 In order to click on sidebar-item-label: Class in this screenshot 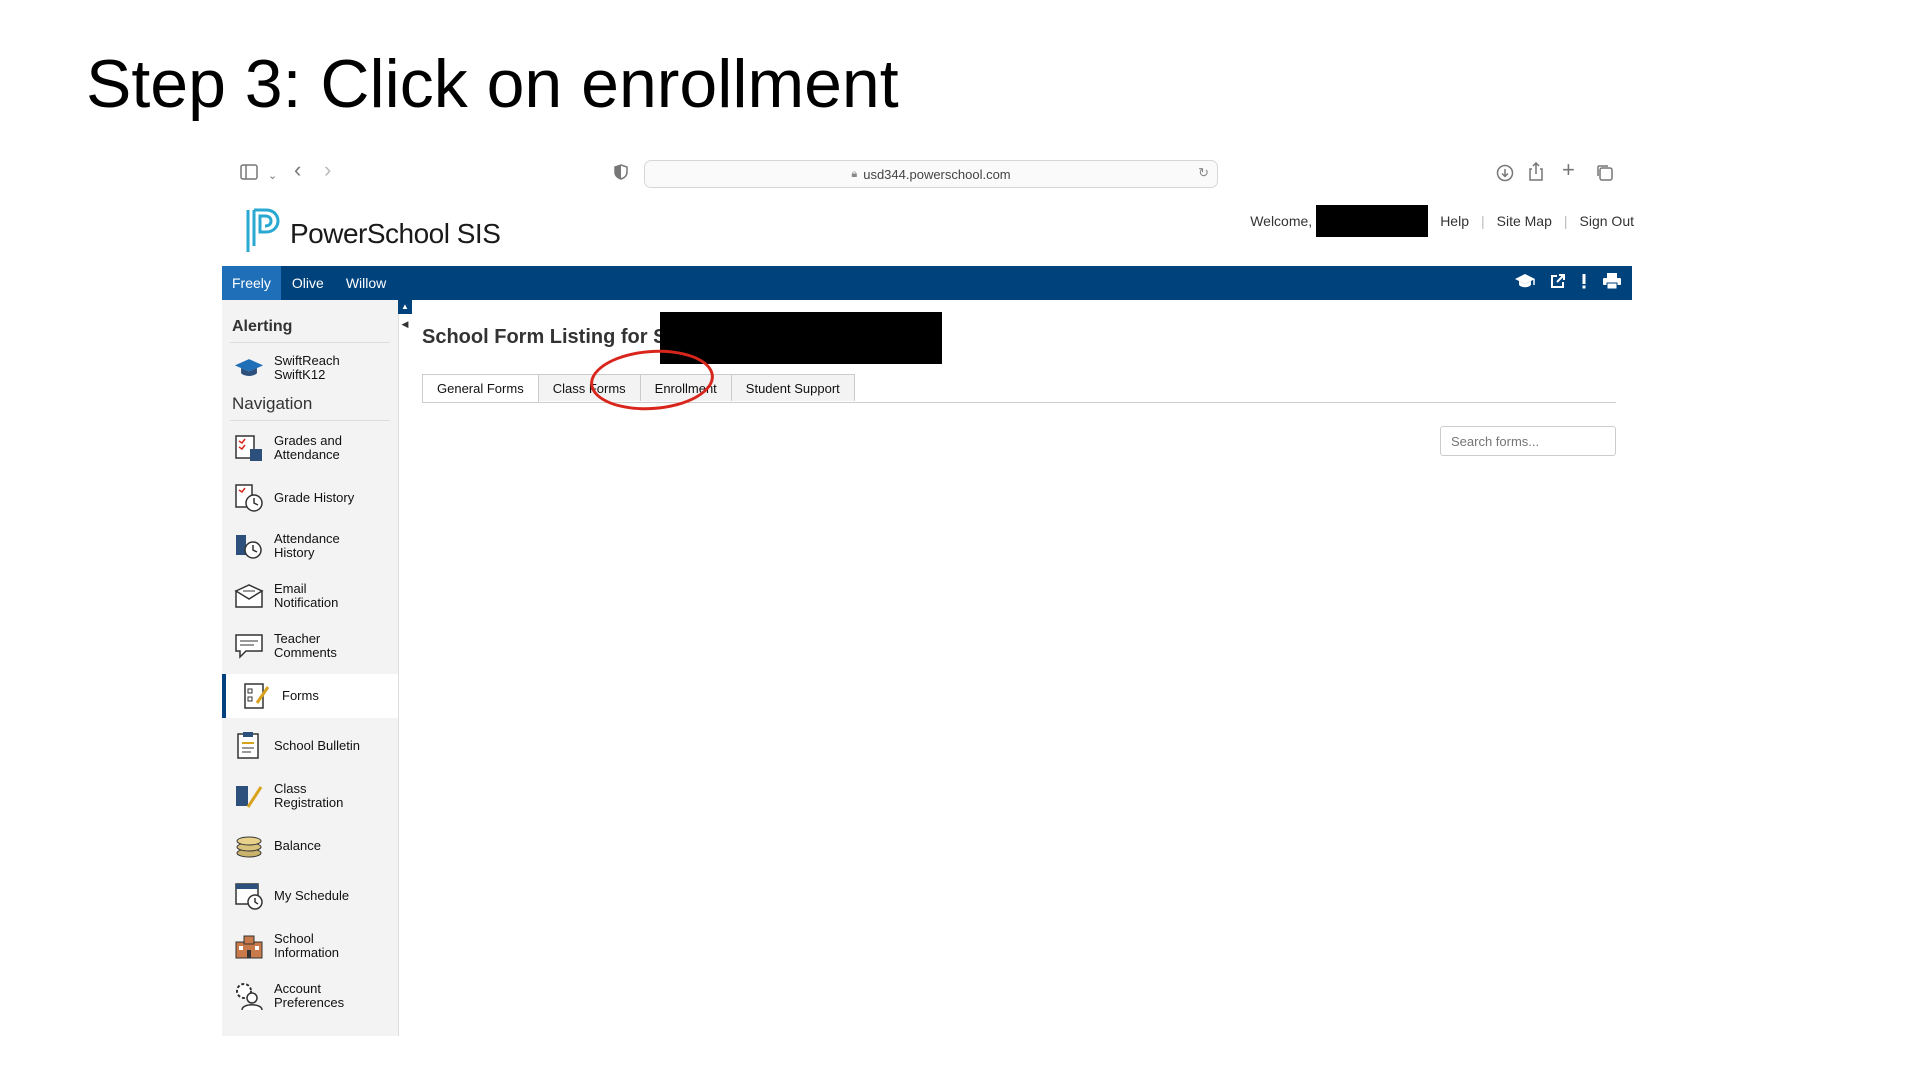, I will do `click(290, 788)`.